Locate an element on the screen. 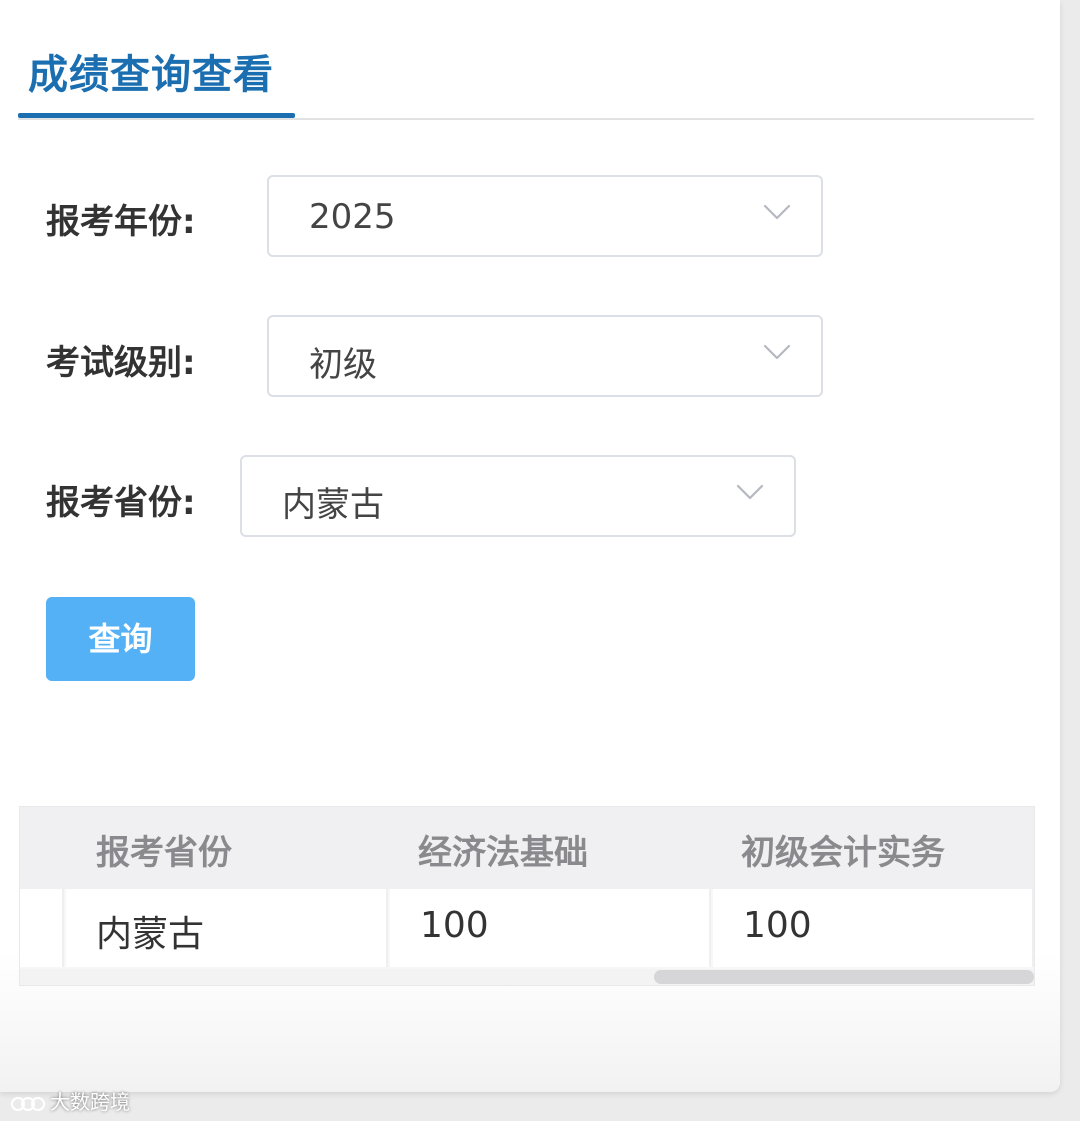  year-label: 报考年份: is located at coordinates (121, 222).